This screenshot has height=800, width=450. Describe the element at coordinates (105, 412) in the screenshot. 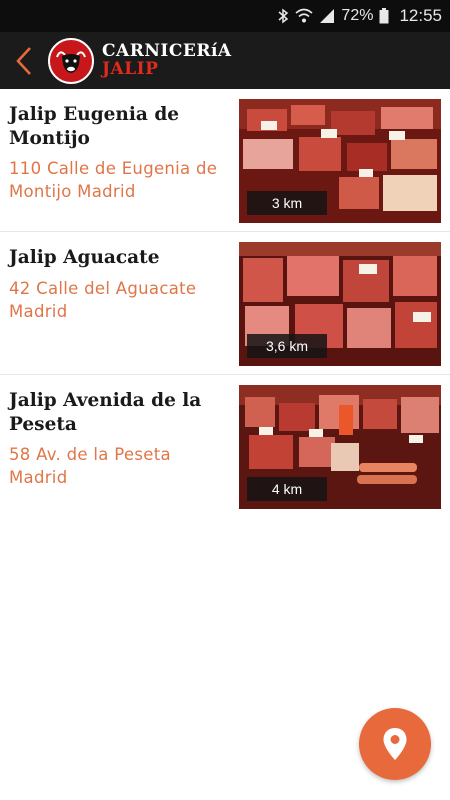

I see `store-name: Jalip Avenida de la Peseta` at that location.